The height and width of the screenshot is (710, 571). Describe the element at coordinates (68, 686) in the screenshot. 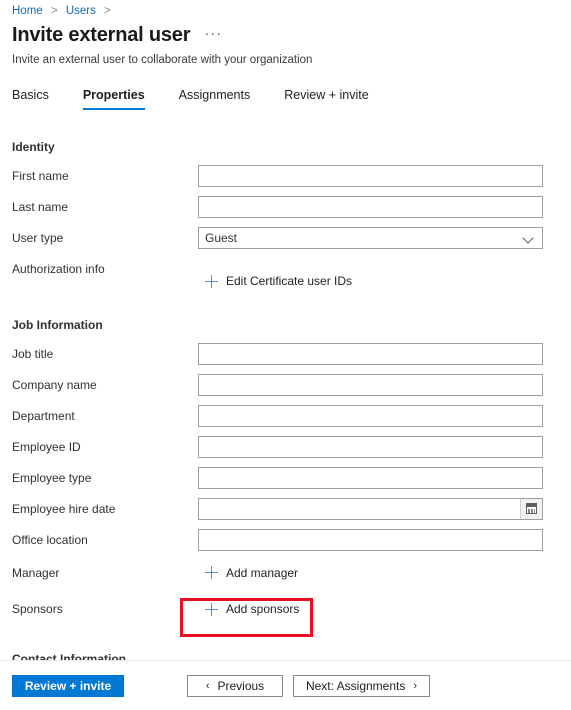

I see `review-invite-button: Review + invite` at that location.